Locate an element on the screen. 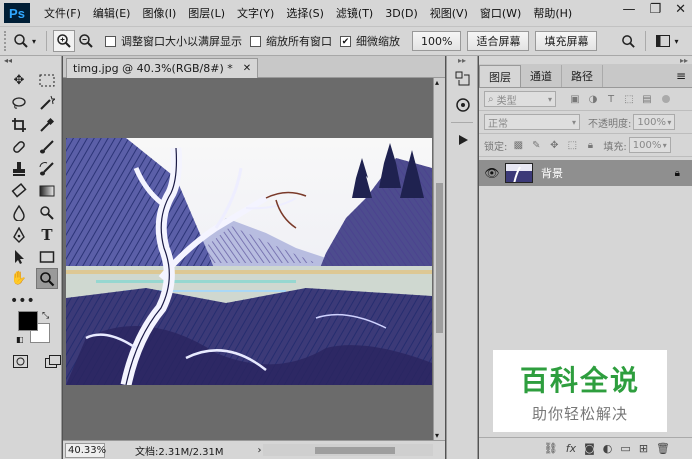  type-tool-icon: T is located at coordinates (47, 234).